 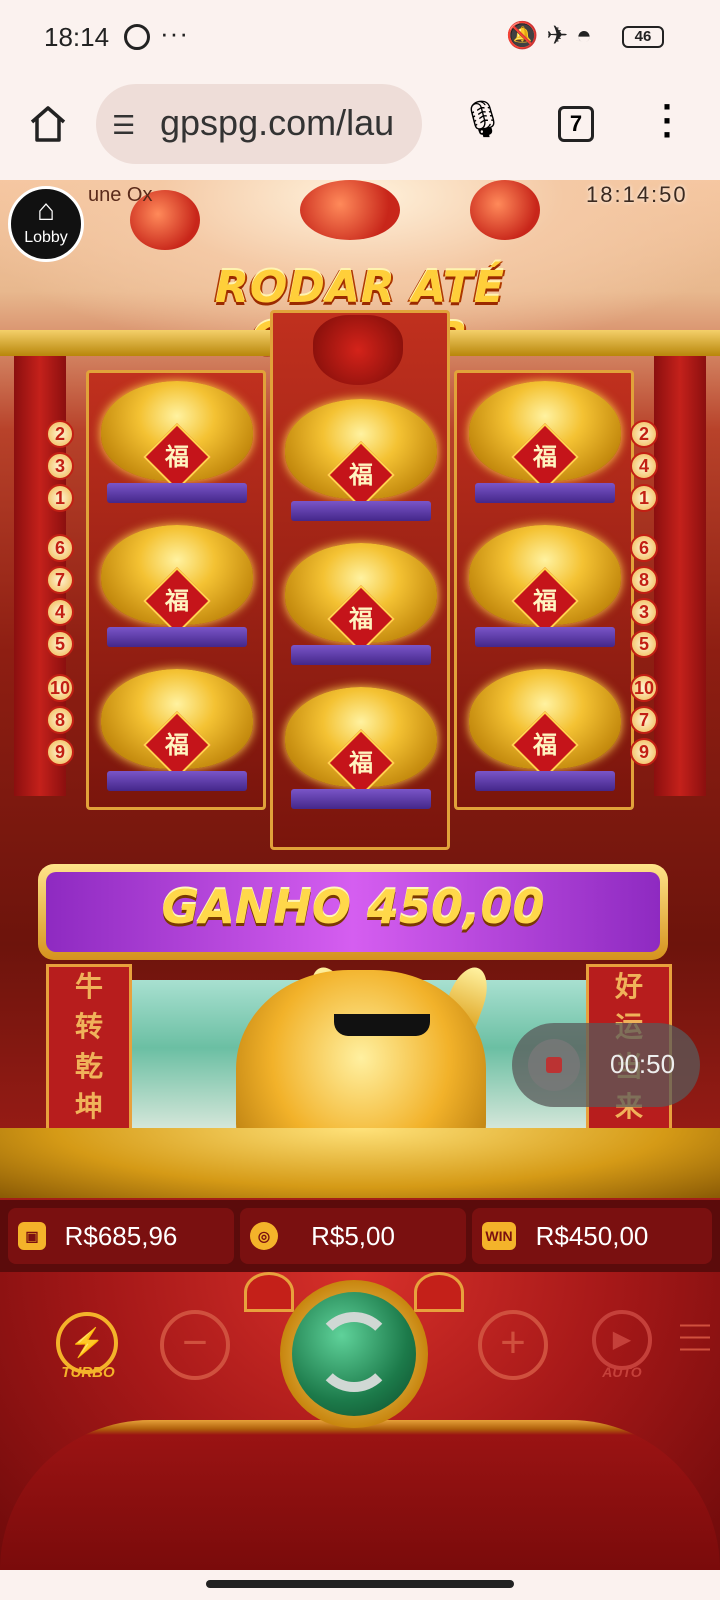 I want to click on autoplay-button: ▶, so click(x=622, y=1340).